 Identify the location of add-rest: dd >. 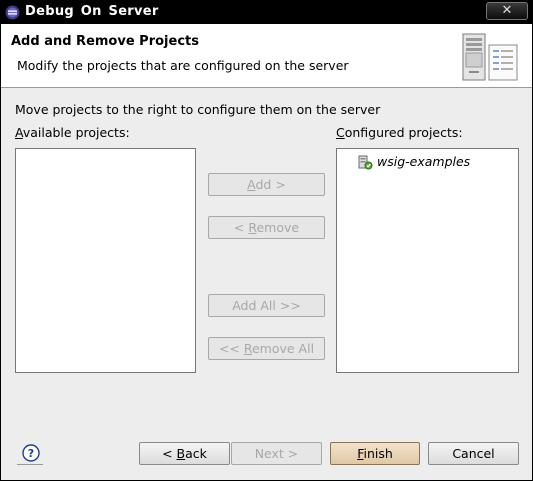
(270, 184).